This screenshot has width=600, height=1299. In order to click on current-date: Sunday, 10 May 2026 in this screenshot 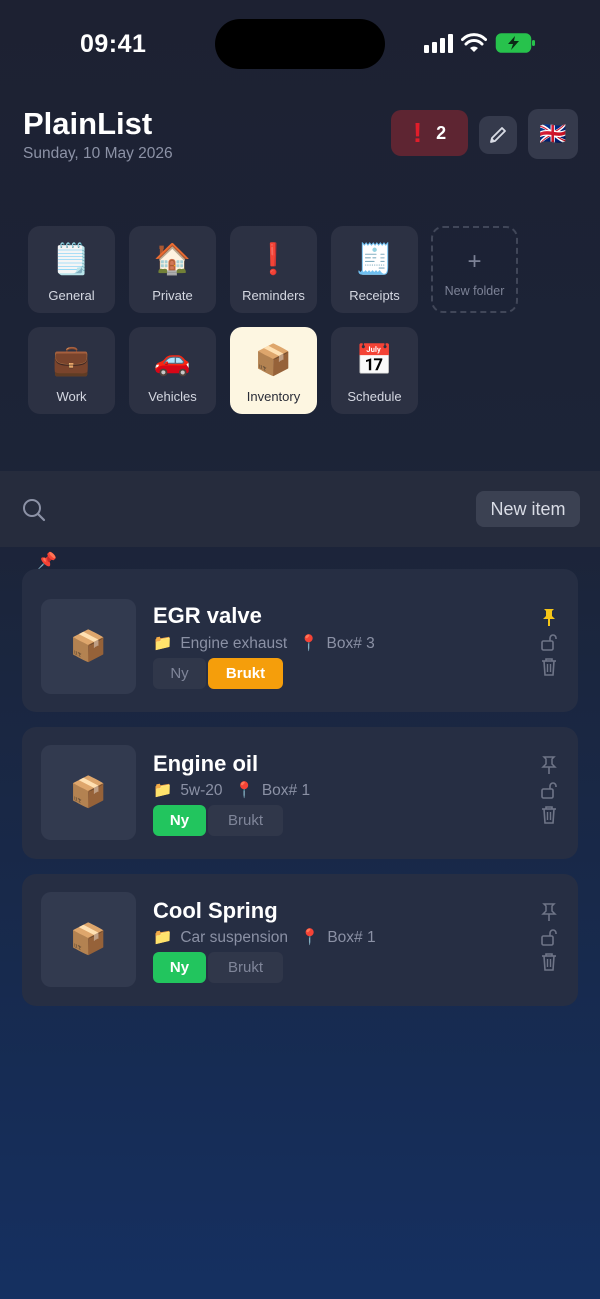, I will do `click(98, 153)`.